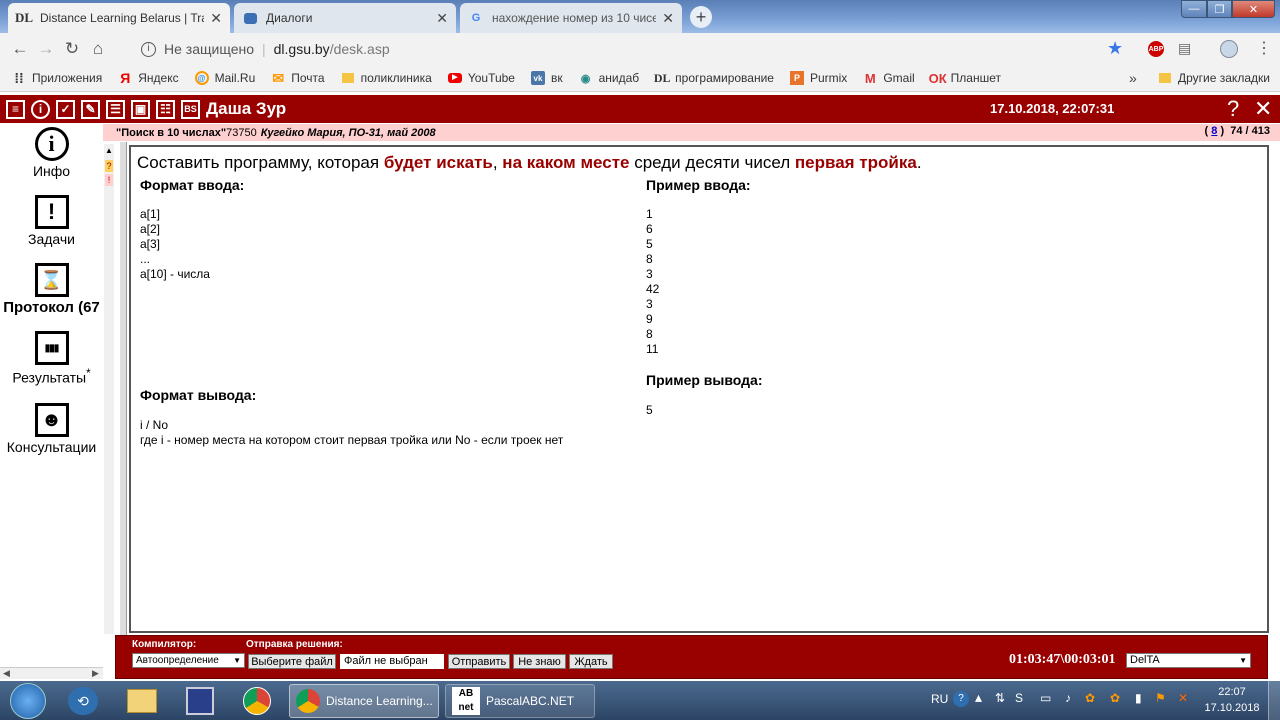 This screenshot has width=1280, height=720. I want to click on bookmark-gmail: M Gmail, so click(889, 78).